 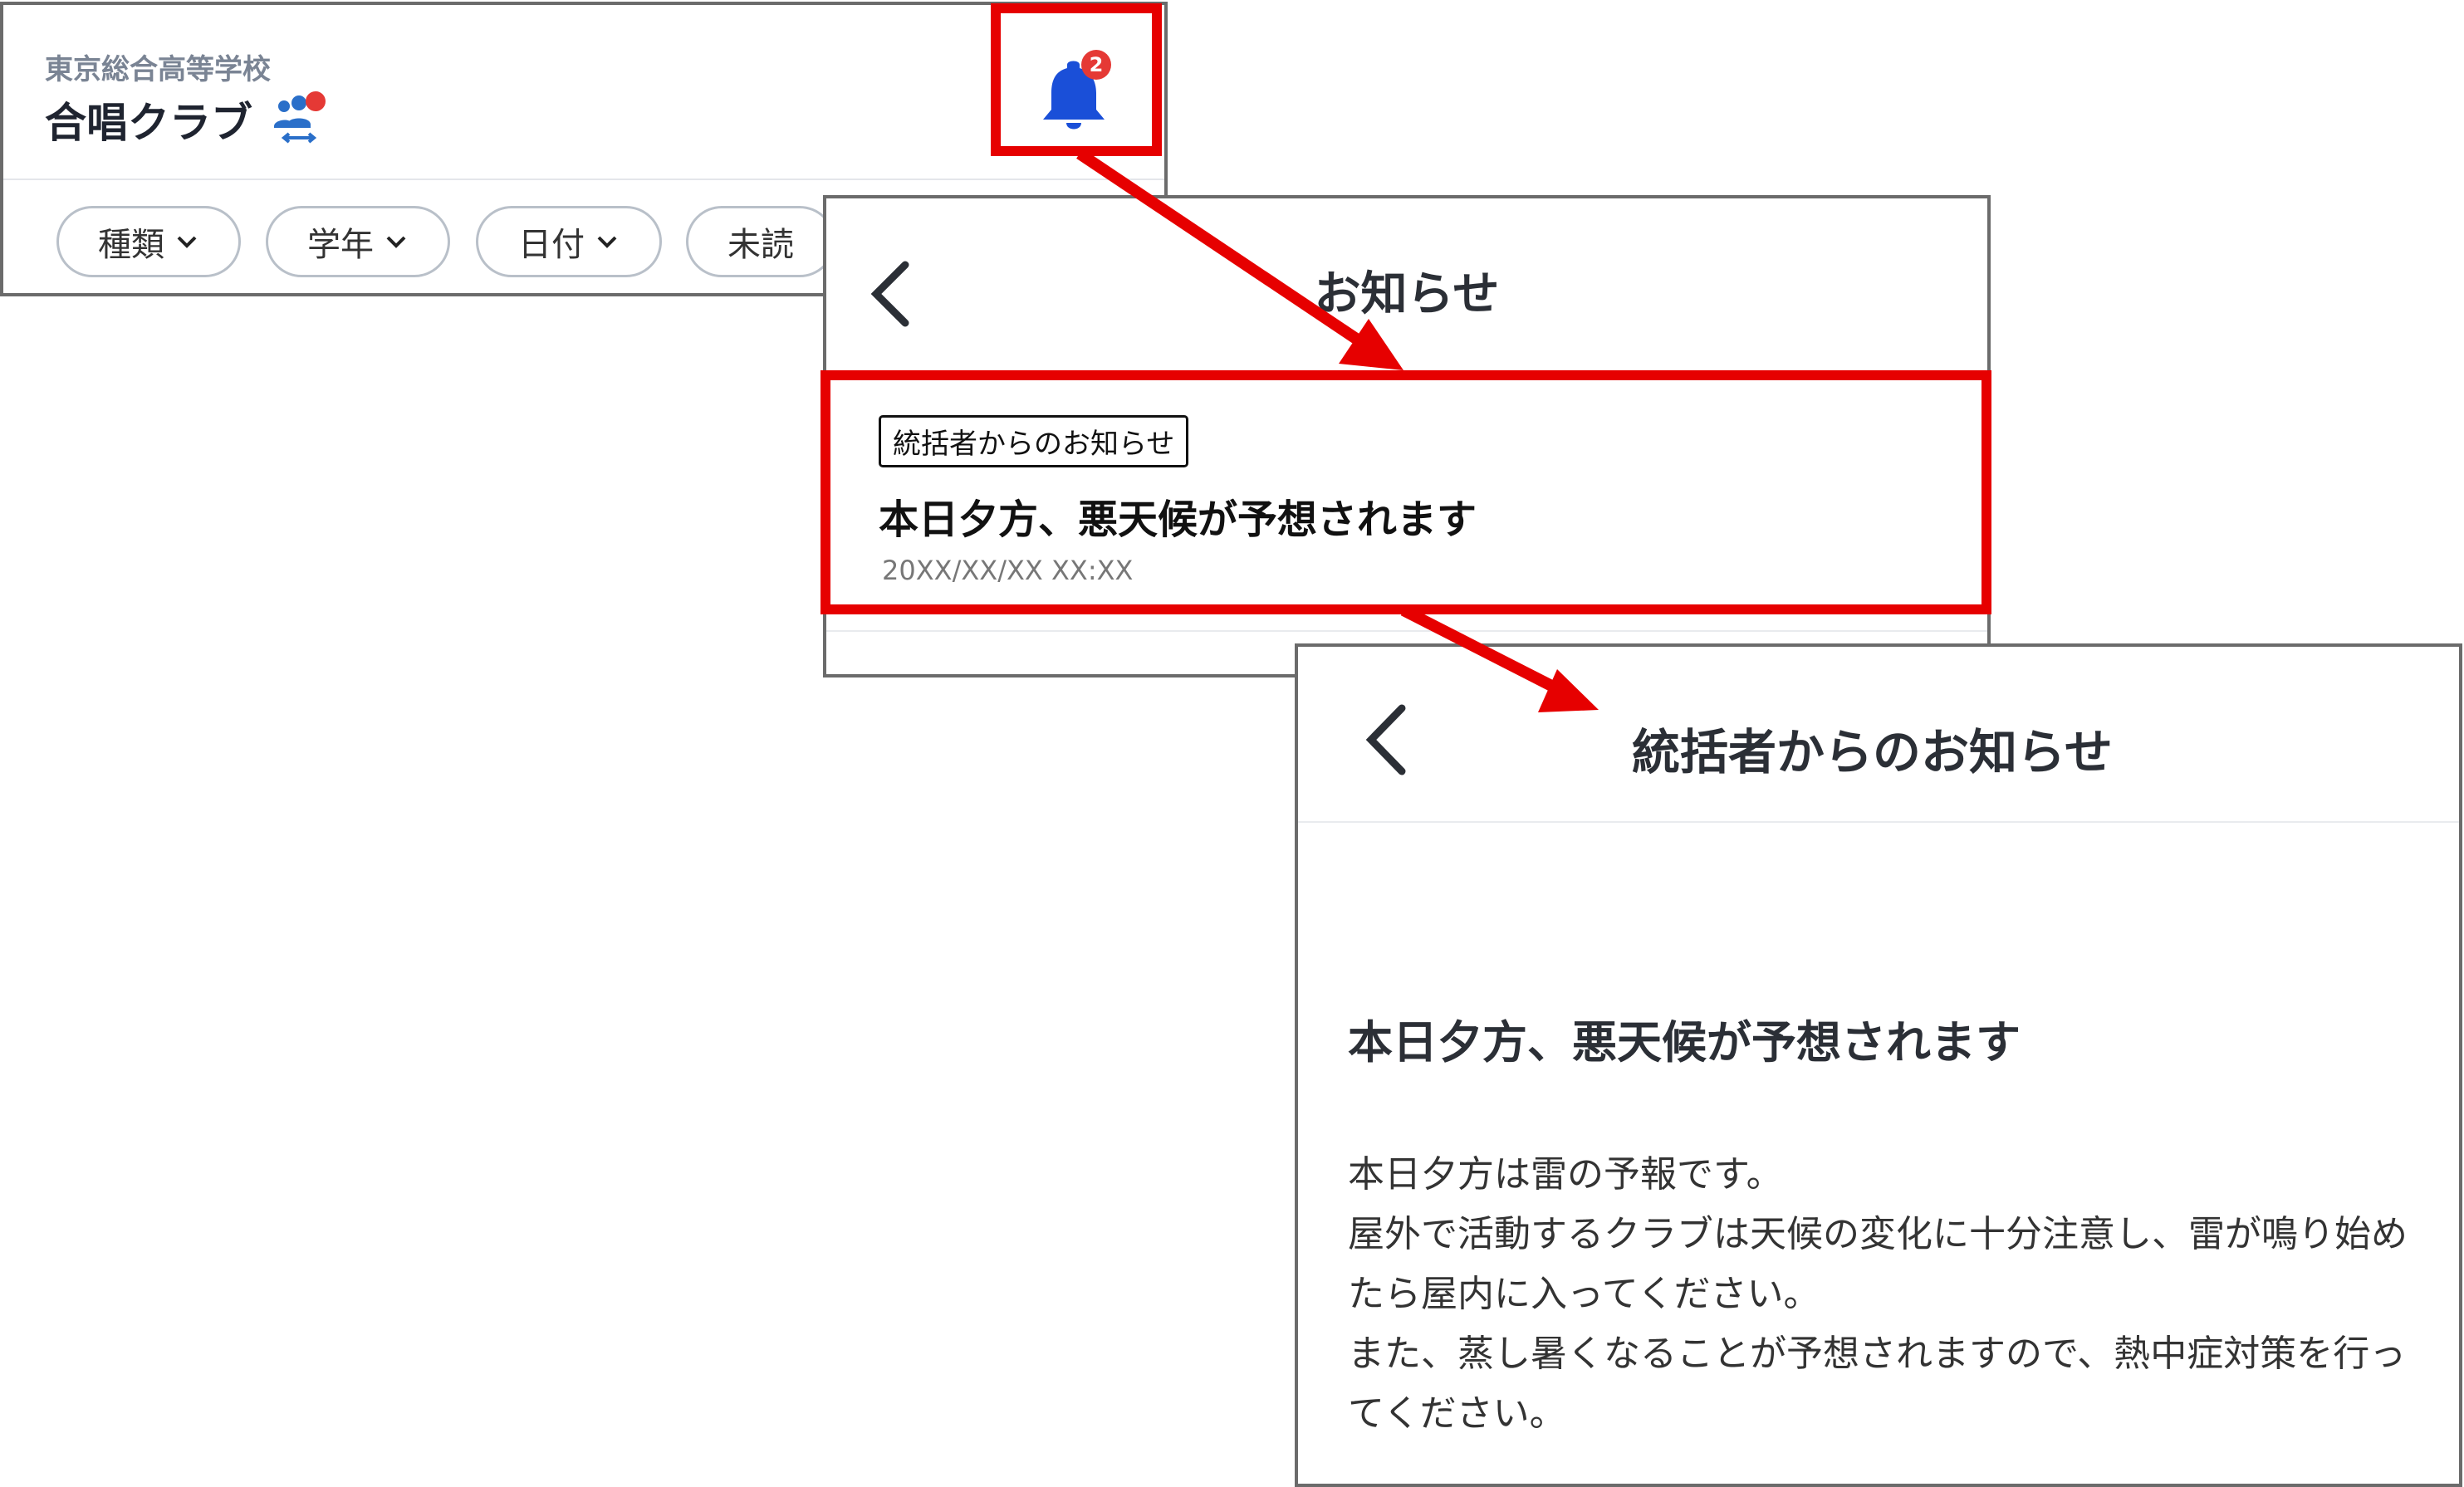 I want to click on unread-dot, so click(x=316, y=101).